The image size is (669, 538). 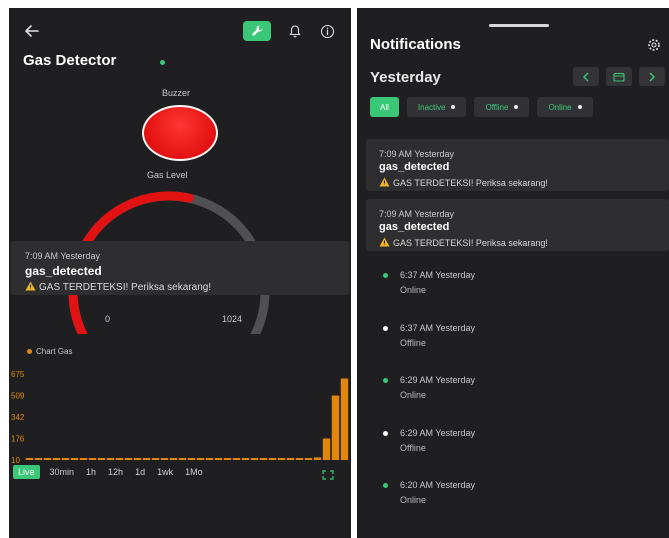 I want to click on range-1wk: 1wk, so click(x=165, y=472).